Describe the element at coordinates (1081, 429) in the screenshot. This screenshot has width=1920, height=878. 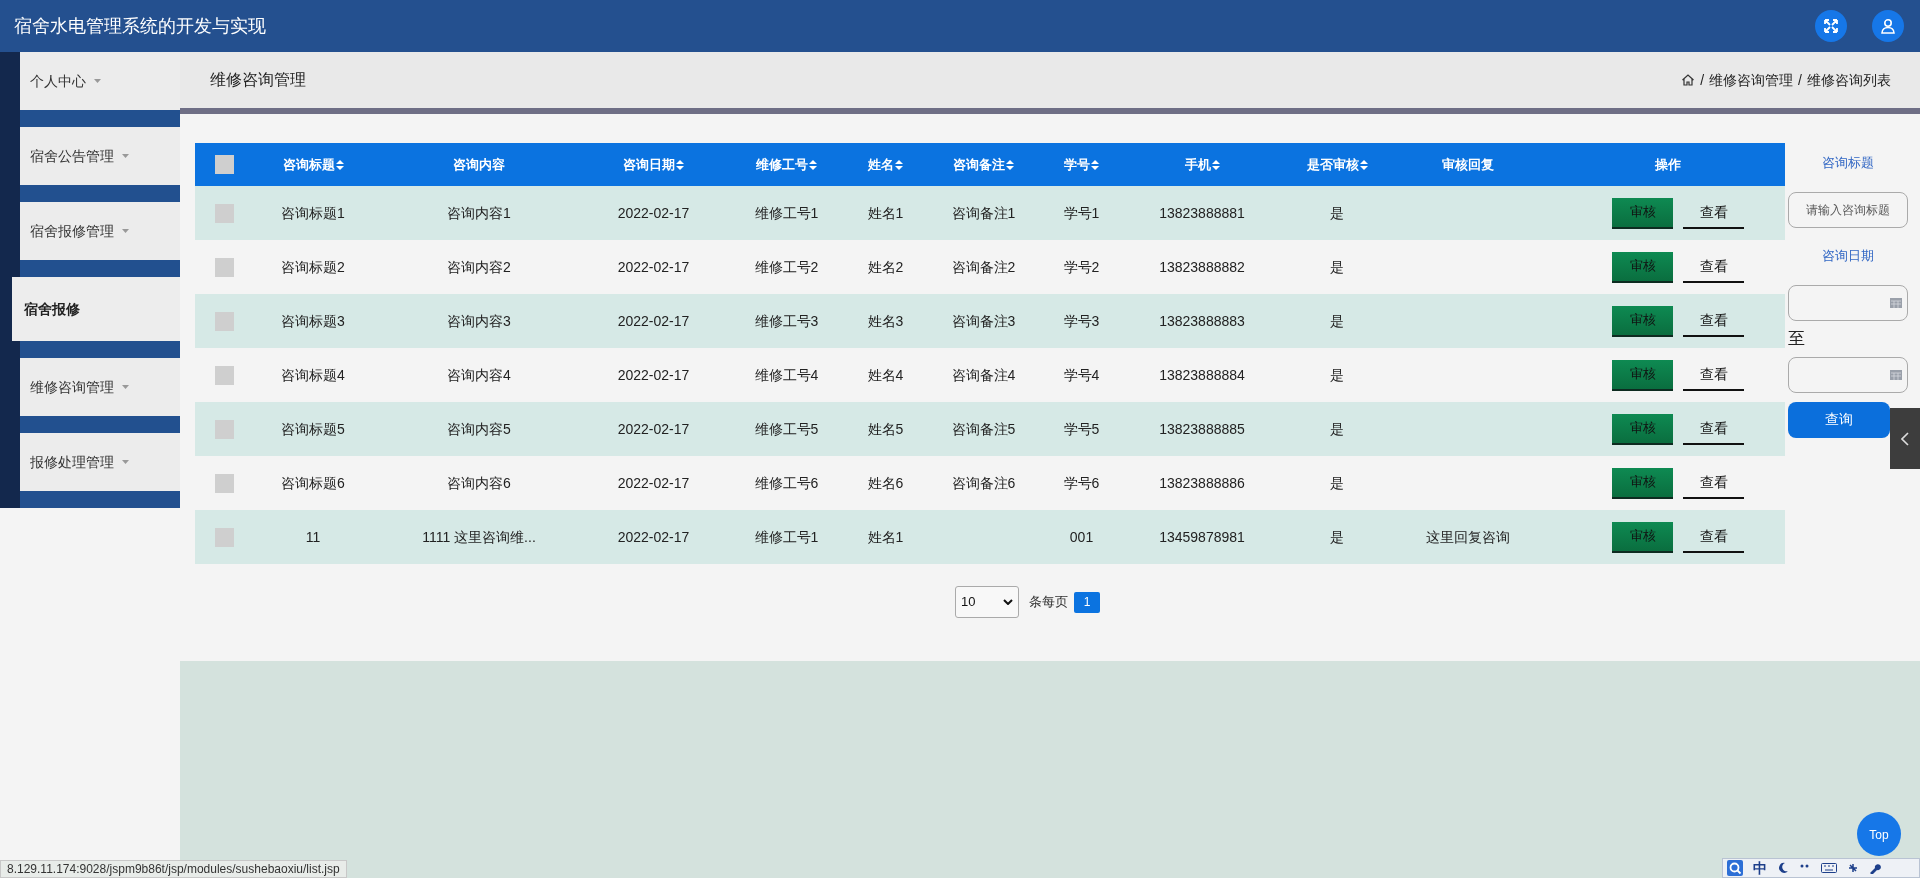
I see `table-cell-text: 学号5` at that location.